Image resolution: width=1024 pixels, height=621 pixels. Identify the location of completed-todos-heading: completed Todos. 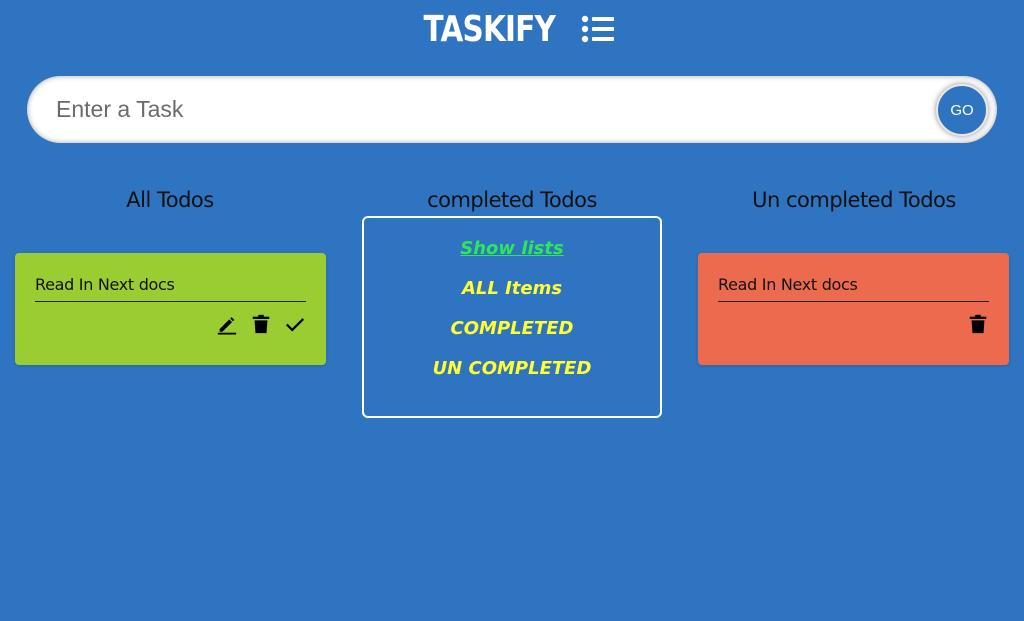
(512, 200).